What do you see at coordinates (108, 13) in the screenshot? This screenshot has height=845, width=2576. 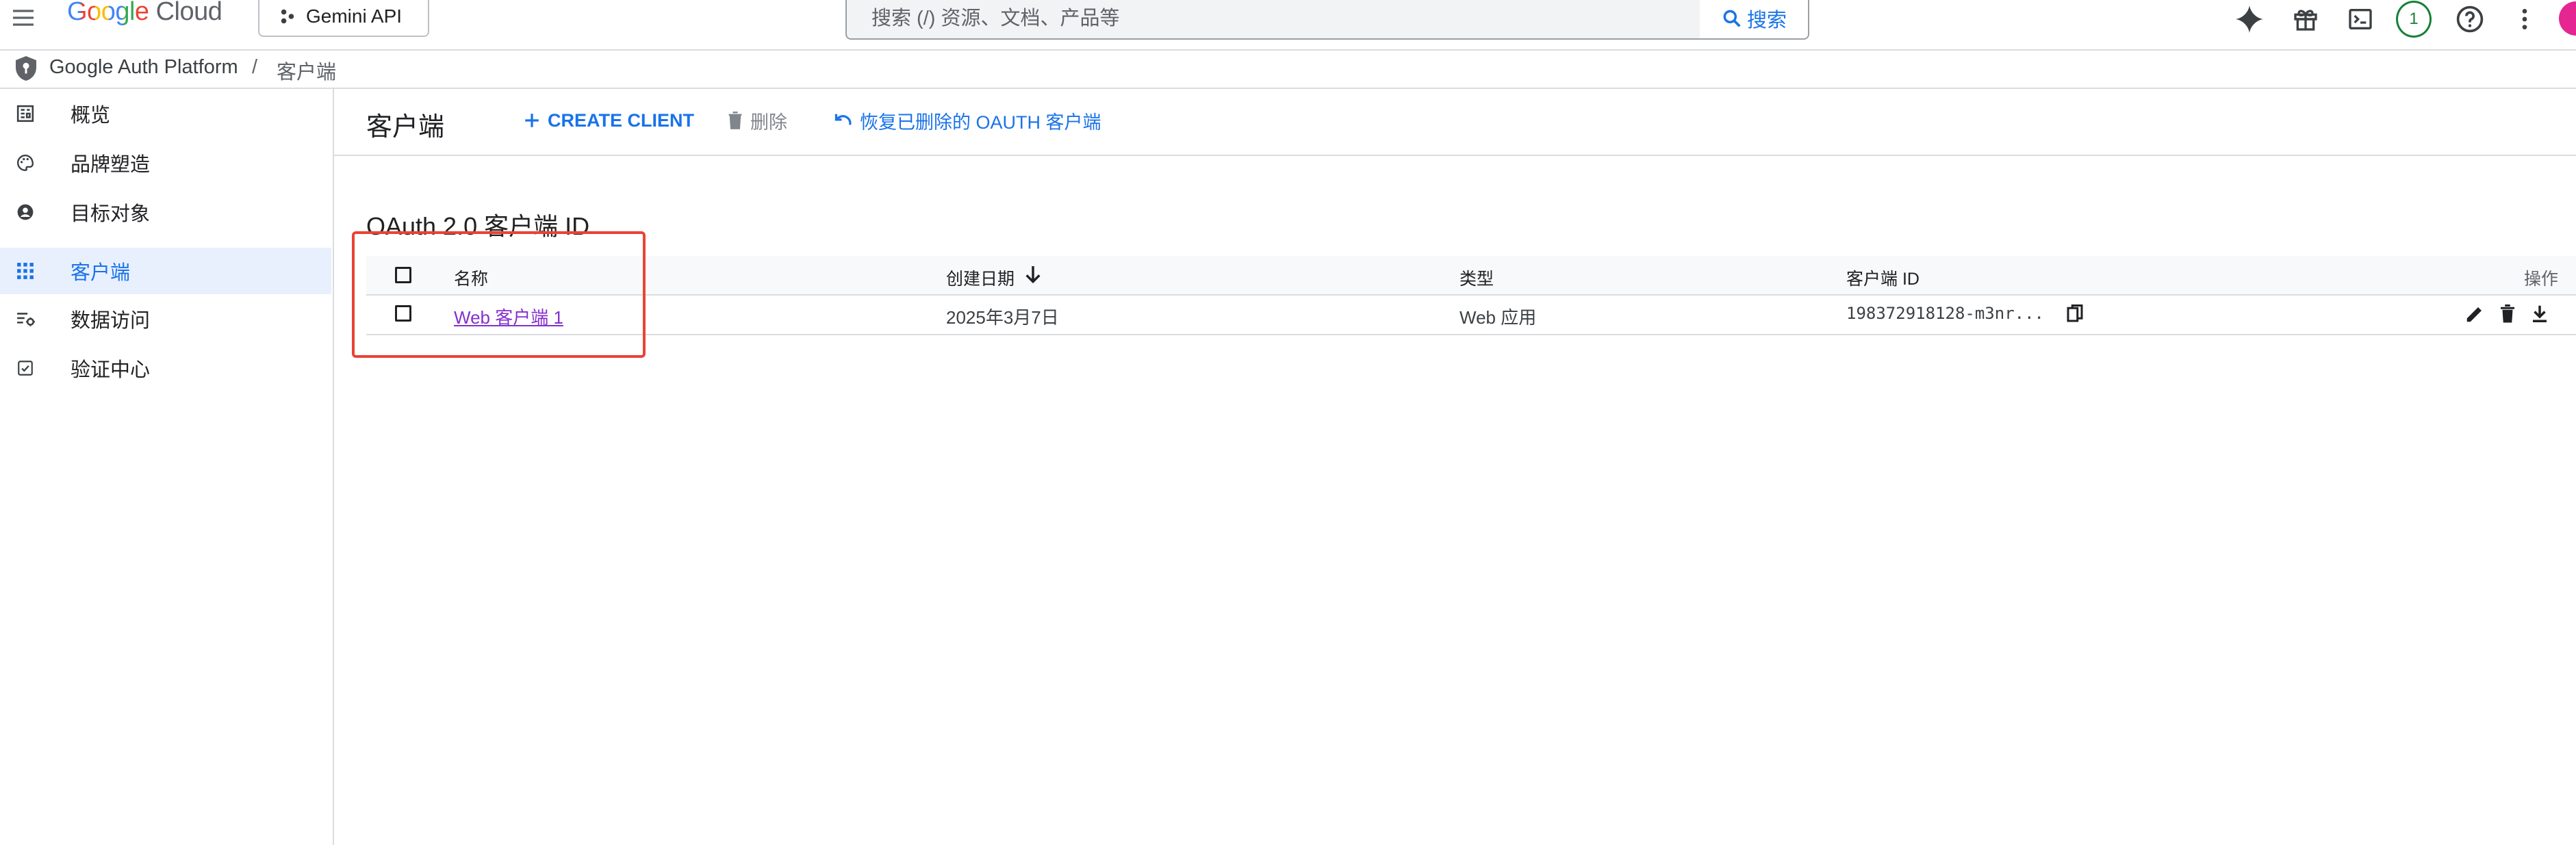 I see `logo-google: Google` at bounding box center [108, 13].